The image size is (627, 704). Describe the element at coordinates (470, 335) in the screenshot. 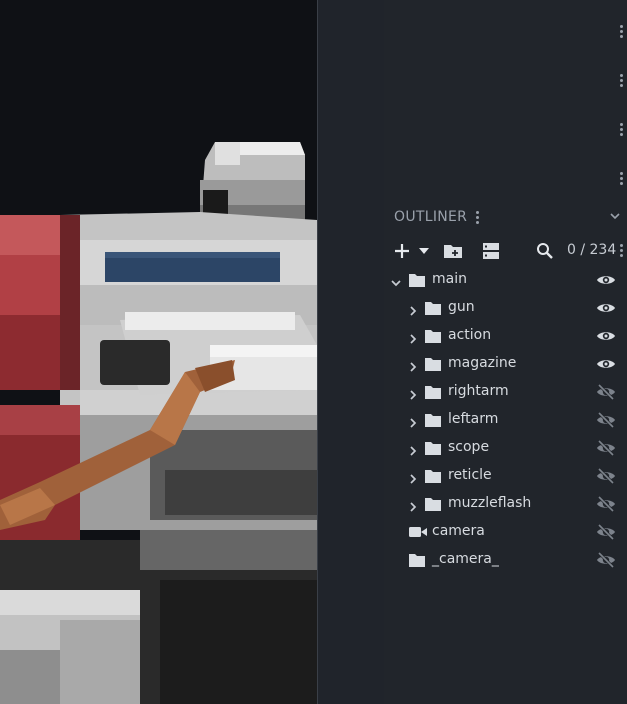

I see `outliner-row-label: action` at that location.